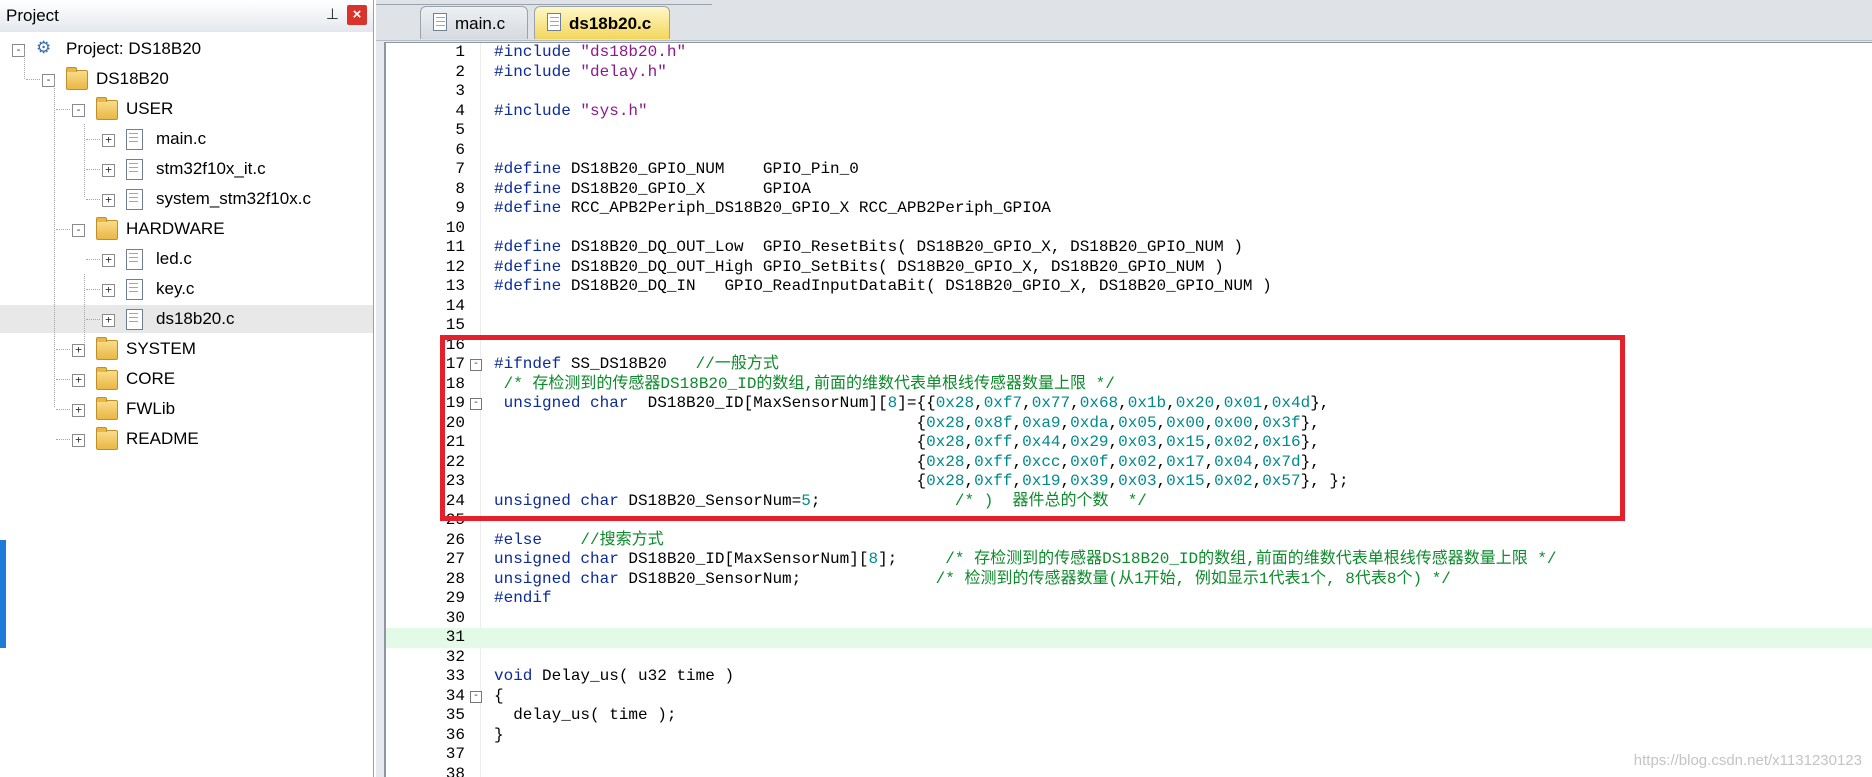  I want to click on tab-label: main.c, so click(480, 23).